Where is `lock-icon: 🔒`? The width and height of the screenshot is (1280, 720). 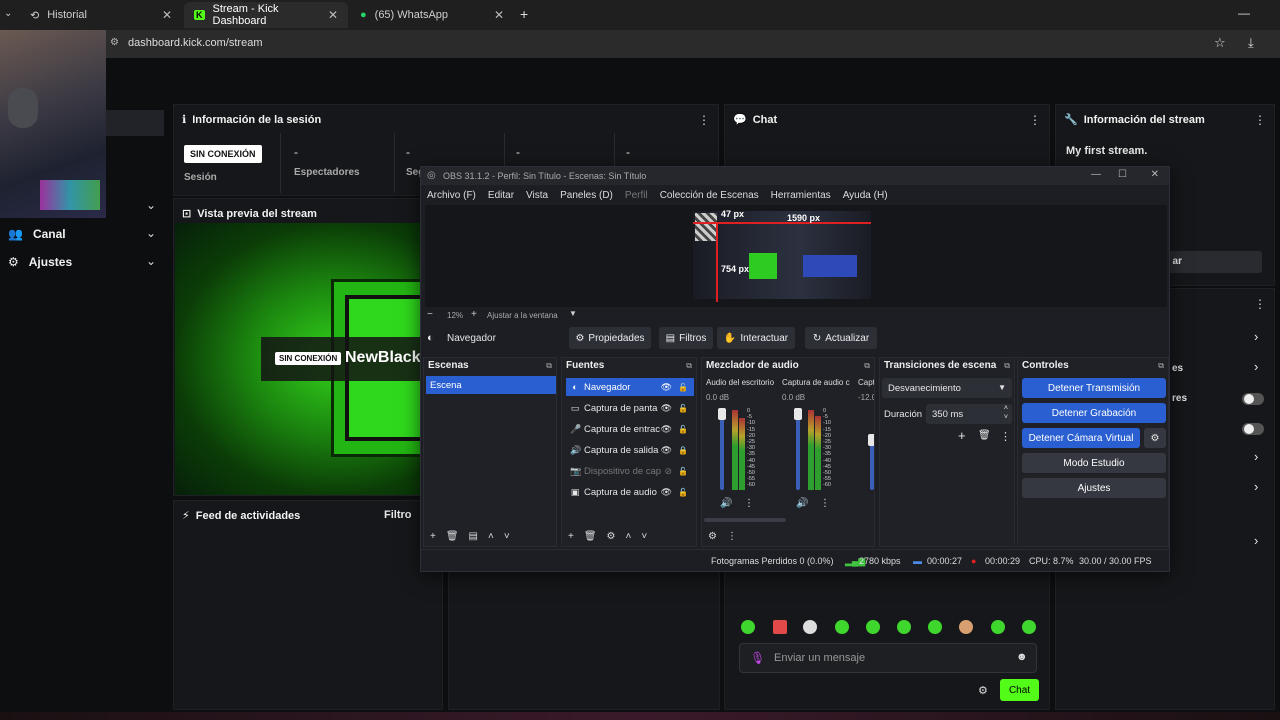 lock-icon: 🔒 is located at coordinates (683, 450).